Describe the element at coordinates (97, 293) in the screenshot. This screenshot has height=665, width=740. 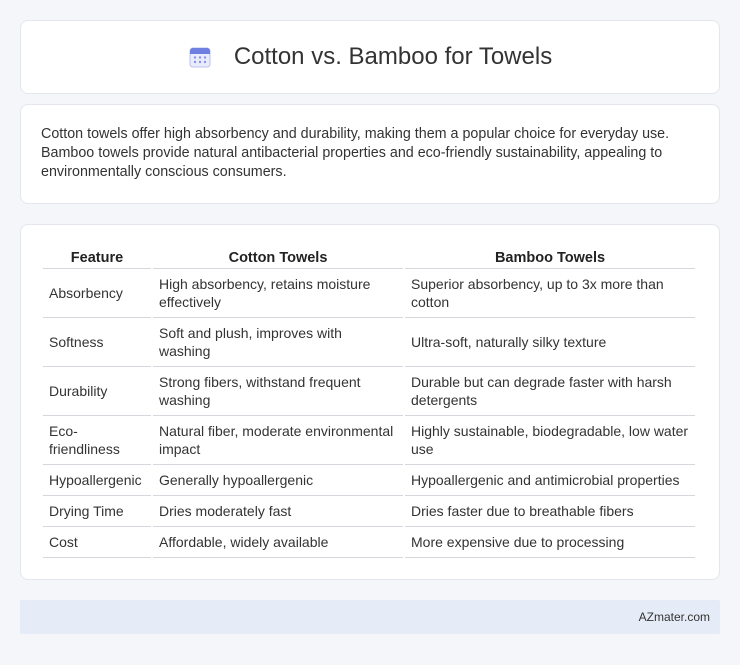
I see `feature-cell: Absorbency` at that location.